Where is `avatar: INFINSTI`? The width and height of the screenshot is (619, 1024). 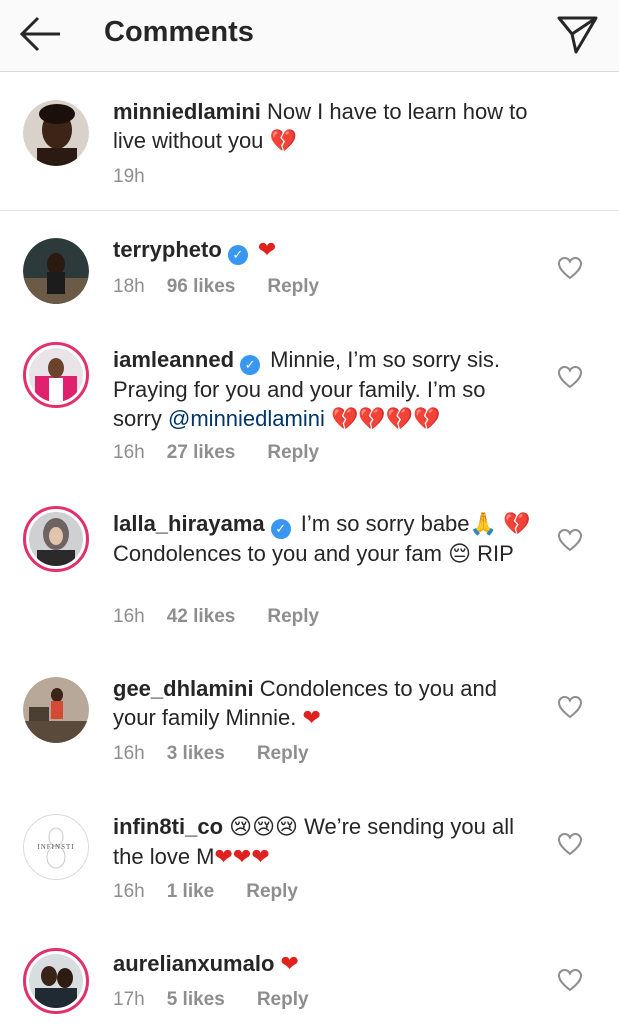 avatar: INFINSTI is located at coordinates (56, 847).